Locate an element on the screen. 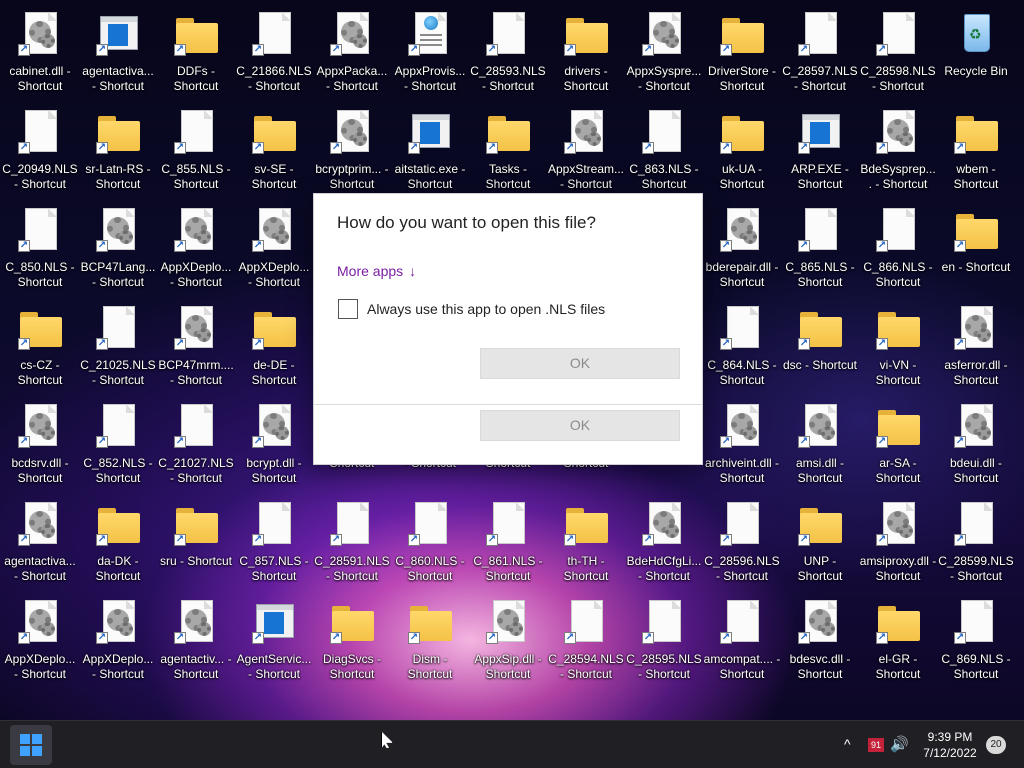 The width and height of the screenshot is (1024, 768). desktop-icon: ↗ bcrypt.dll - Shortcut is located at coordinates (274, 440).